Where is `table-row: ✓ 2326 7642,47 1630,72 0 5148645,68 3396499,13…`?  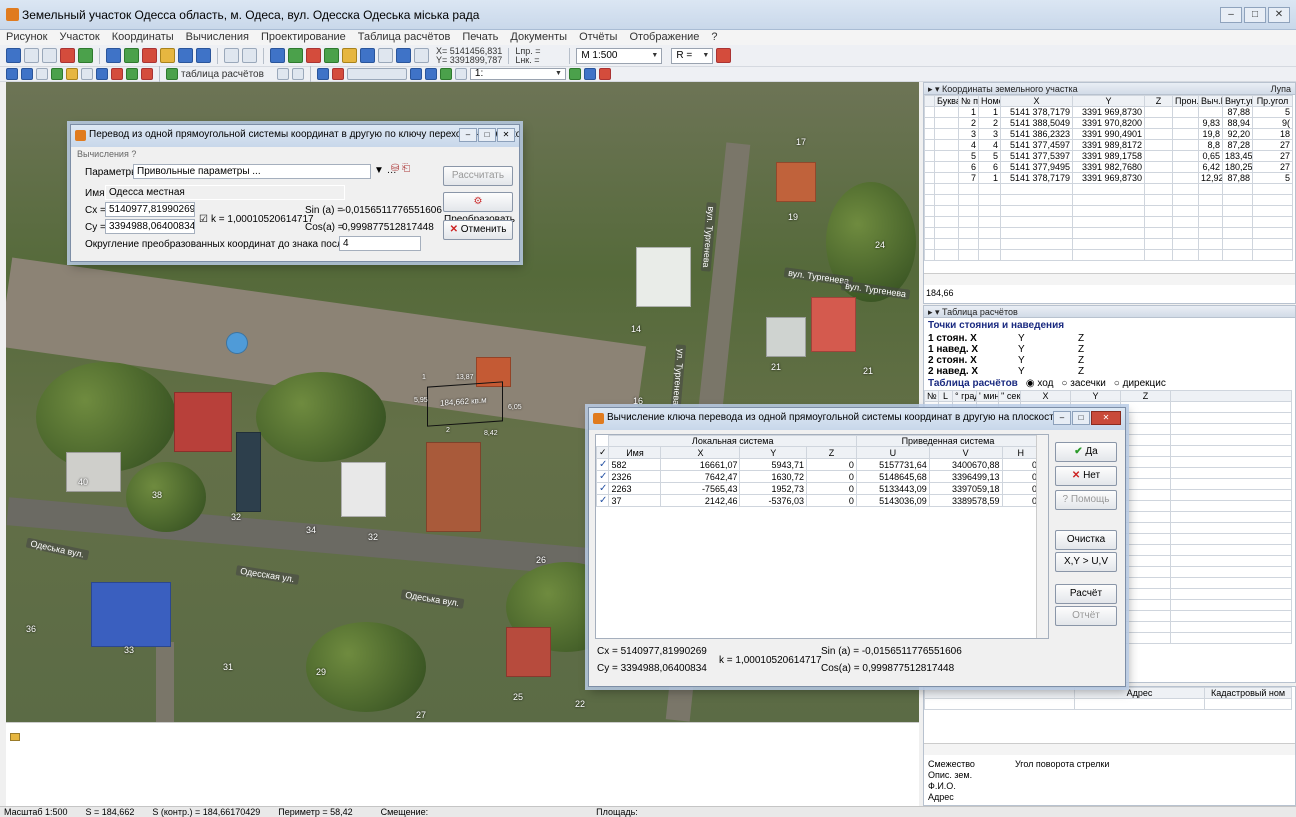 table-row: ✓ 2326 7642,47 1630,72 0 5148645,68 3396499,13… is located at coordinates (817, 476).